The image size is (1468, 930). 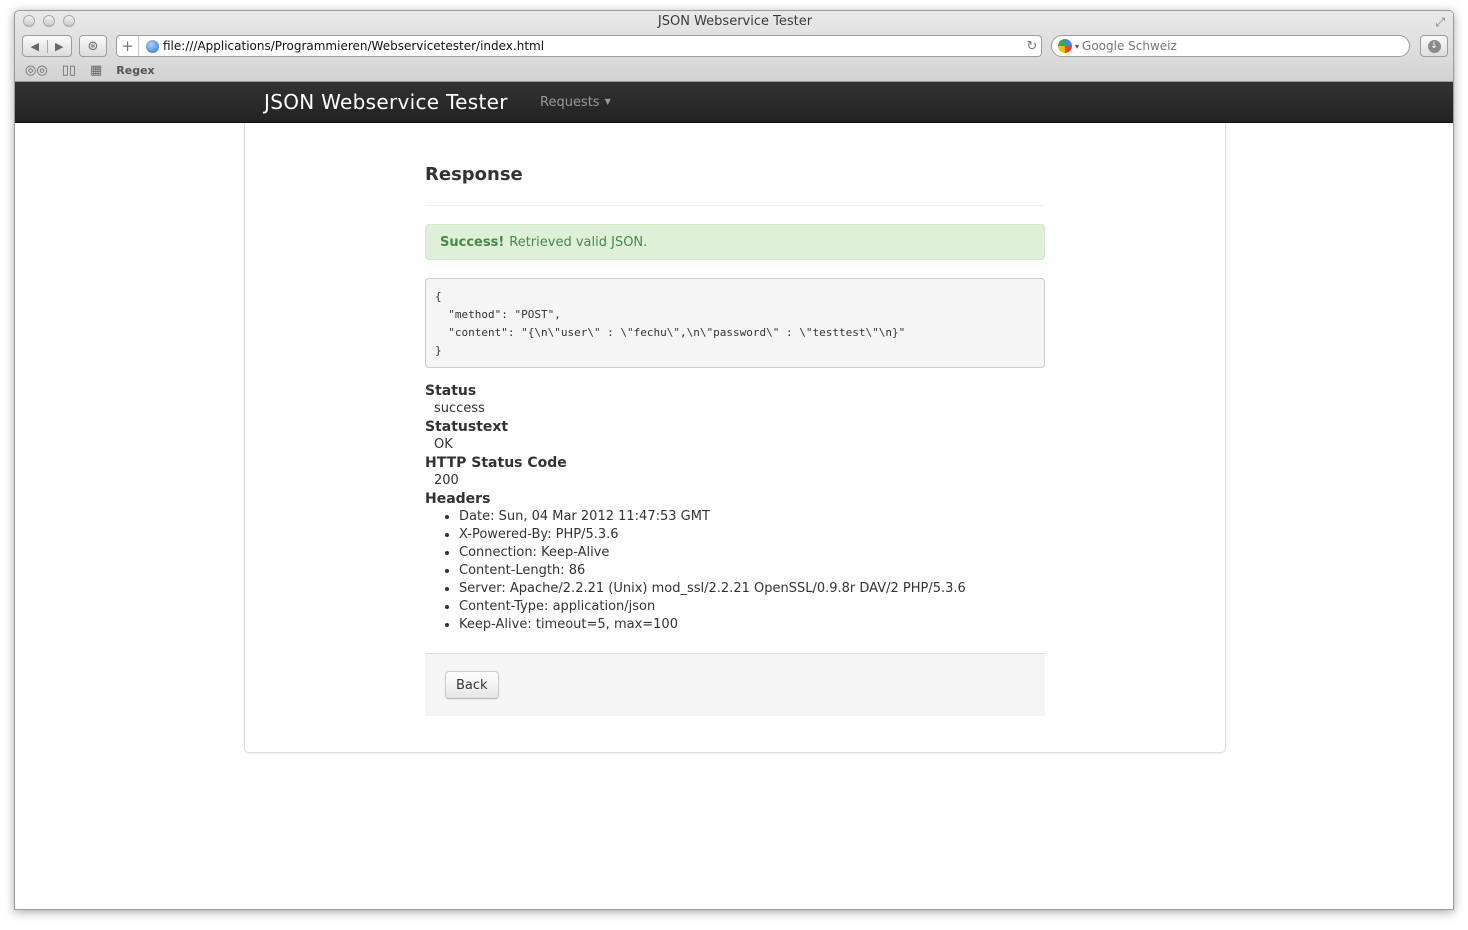 What do you see at coordinates (734, 102) in the screenshot?
I see `navbar: JSON Webservice Tester Requests ▼` at bounding box center [734, 102].